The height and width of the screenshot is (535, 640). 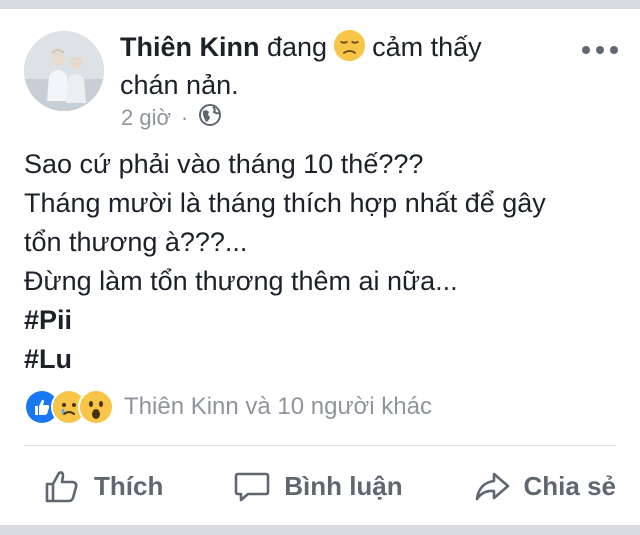 I want to click on post-time: 2 giờ, so click(x=146, y=118).